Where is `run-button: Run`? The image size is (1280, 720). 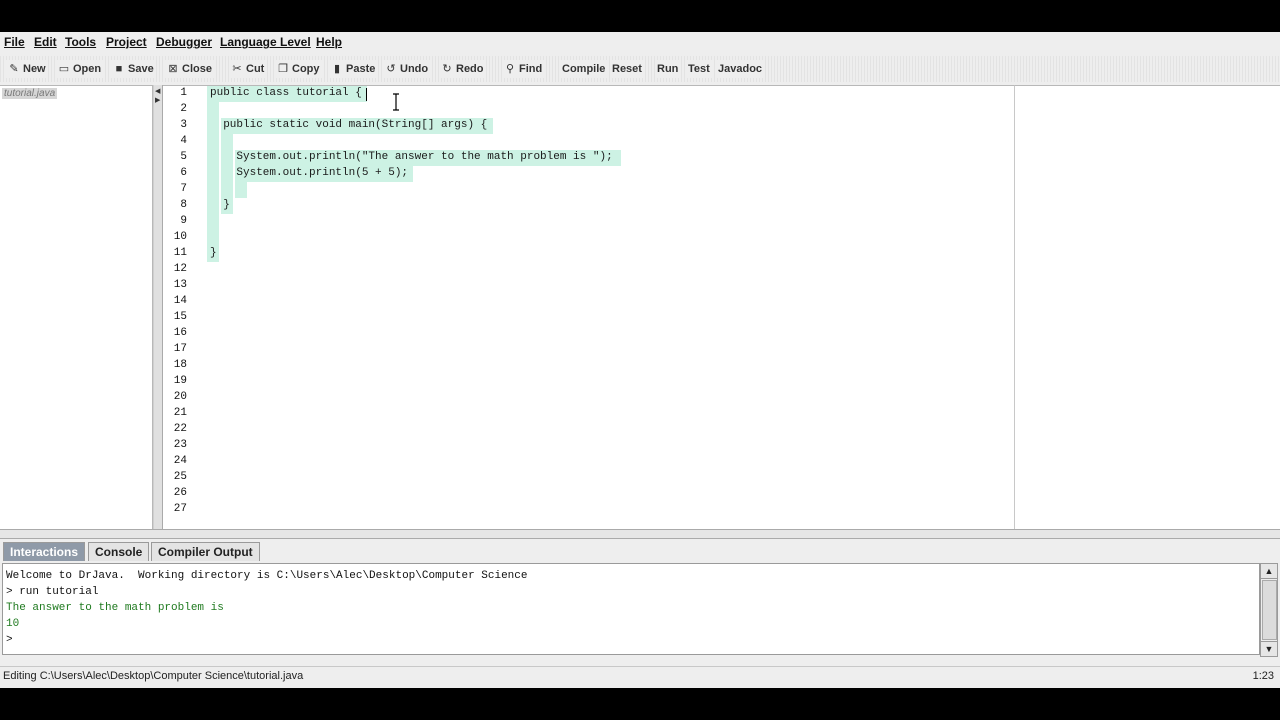 run-button: Run is located at coordinates (668, 69).